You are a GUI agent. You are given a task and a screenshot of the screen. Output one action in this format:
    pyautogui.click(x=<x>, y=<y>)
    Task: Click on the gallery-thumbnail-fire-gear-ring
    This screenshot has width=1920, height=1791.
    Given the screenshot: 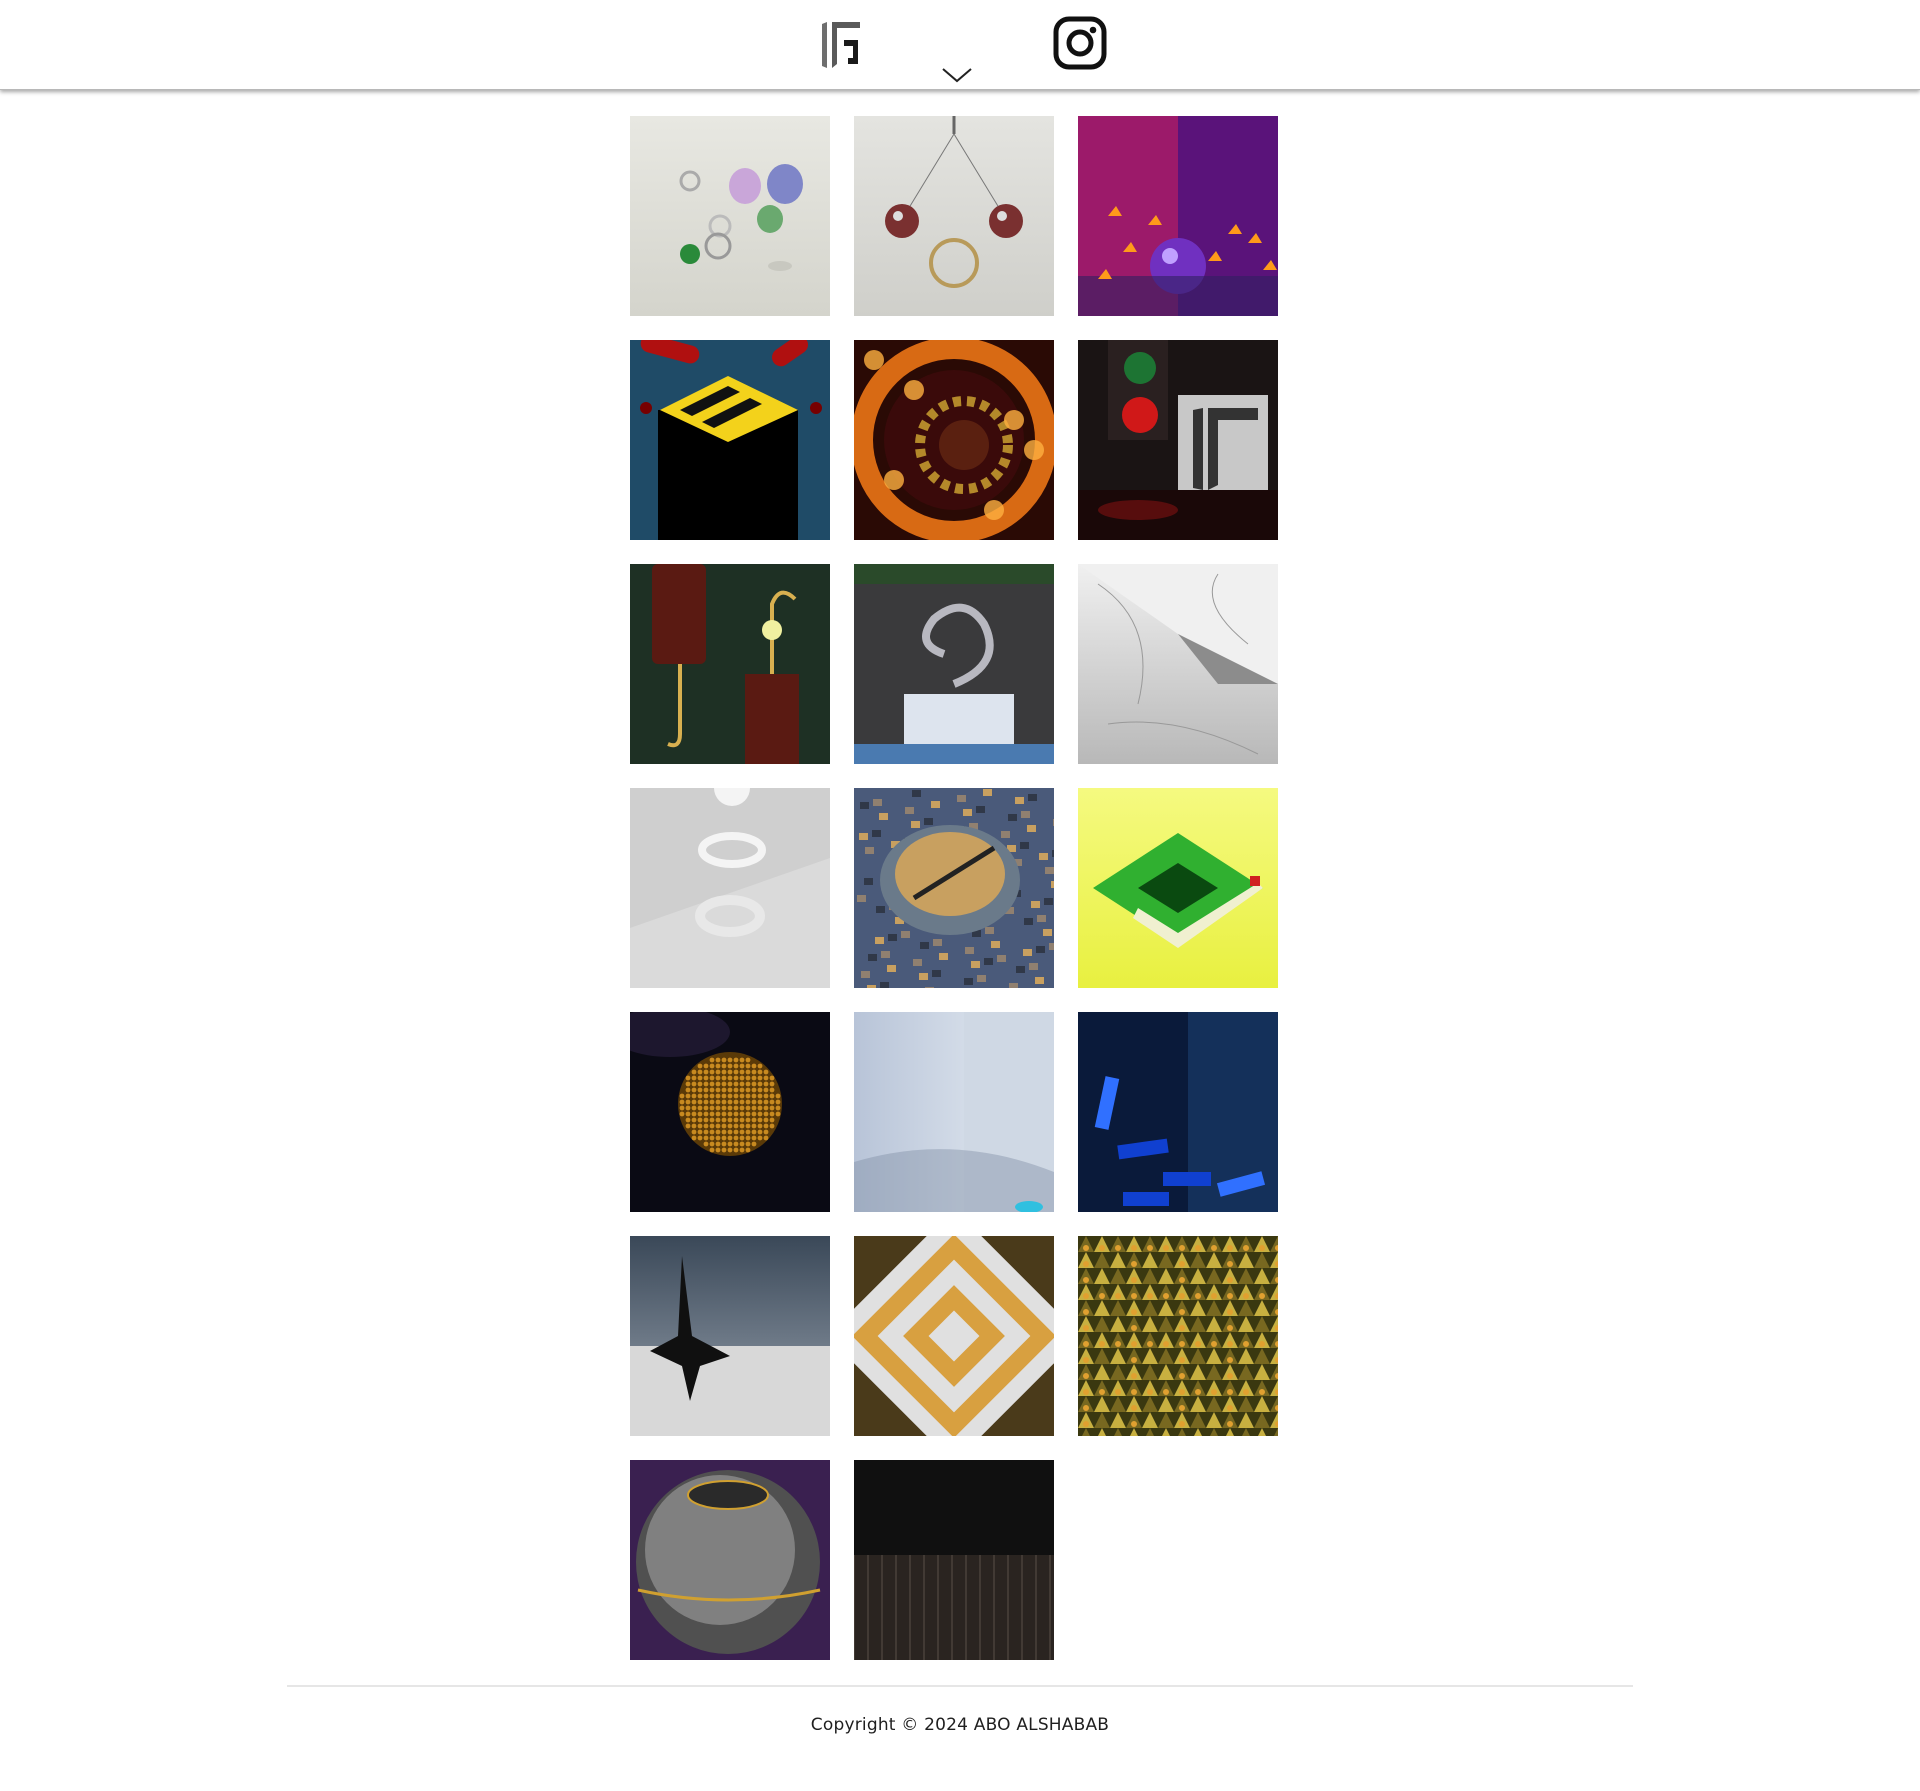 What is the action you would take?
    pyautogui.click(x=954, y=440)
    